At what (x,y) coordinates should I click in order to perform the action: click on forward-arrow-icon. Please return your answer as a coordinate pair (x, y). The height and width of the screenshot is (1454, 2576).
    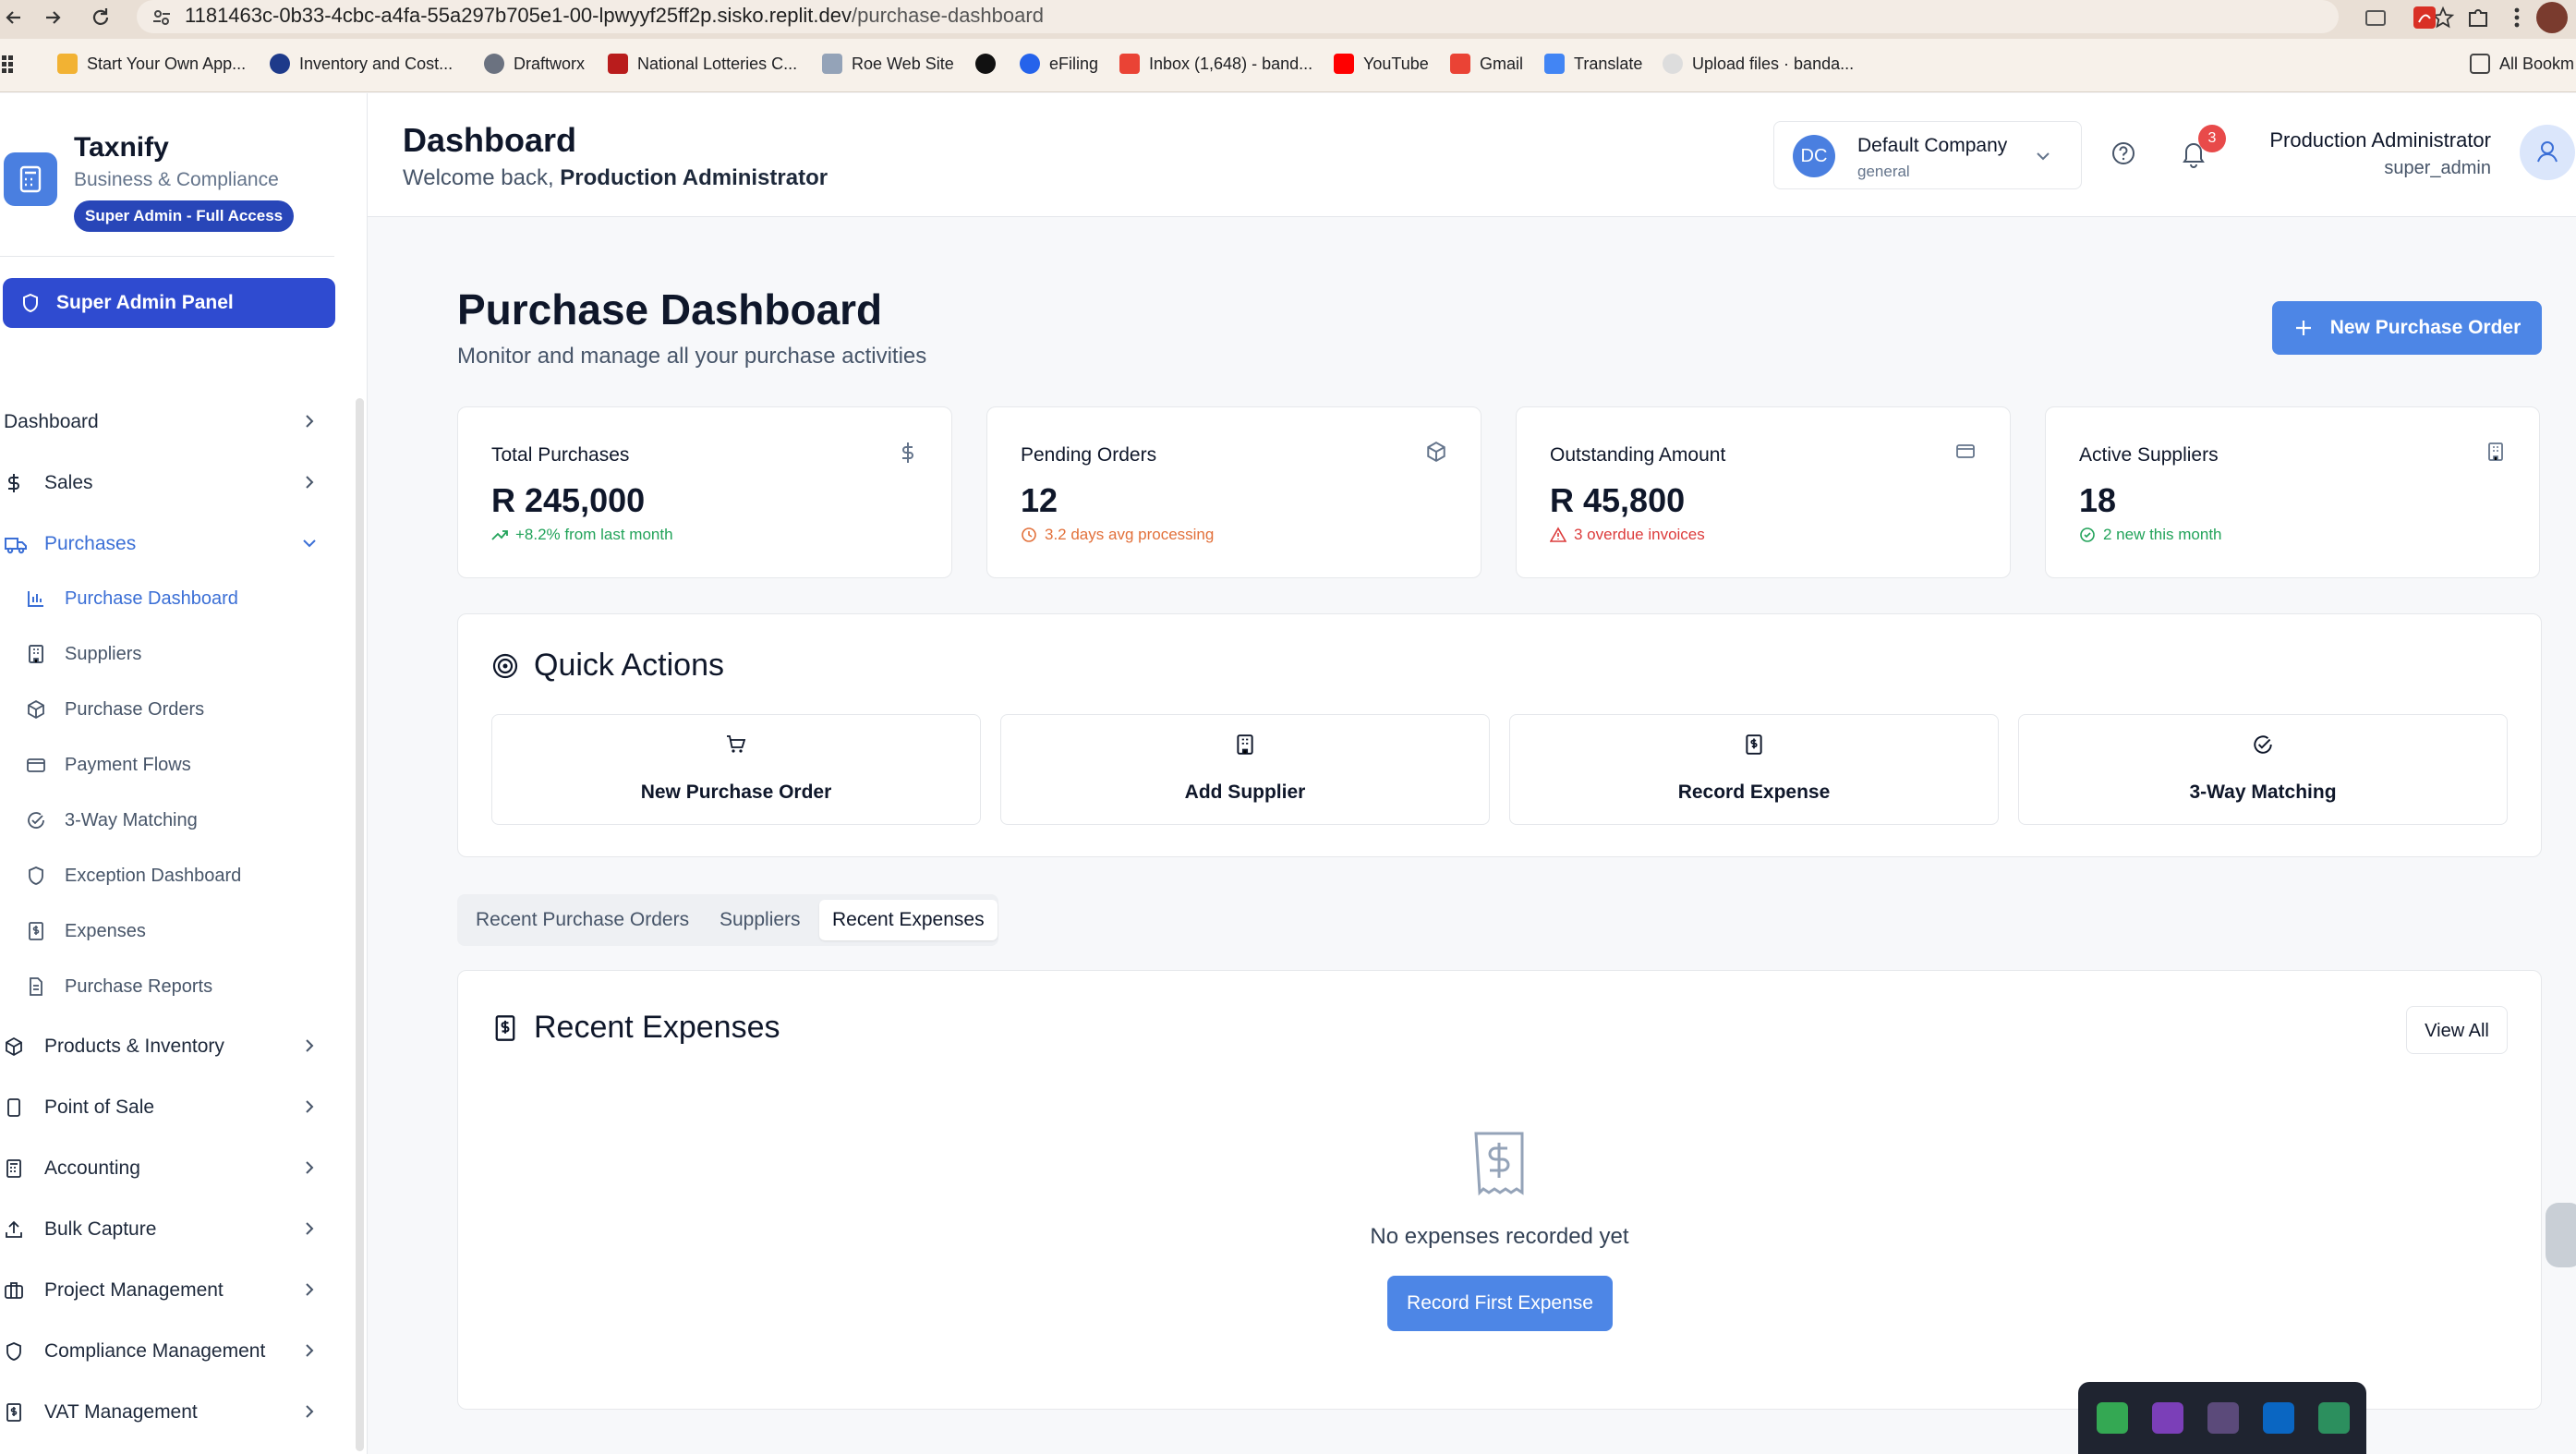
    Looking at the image, I should click on (53, 18).